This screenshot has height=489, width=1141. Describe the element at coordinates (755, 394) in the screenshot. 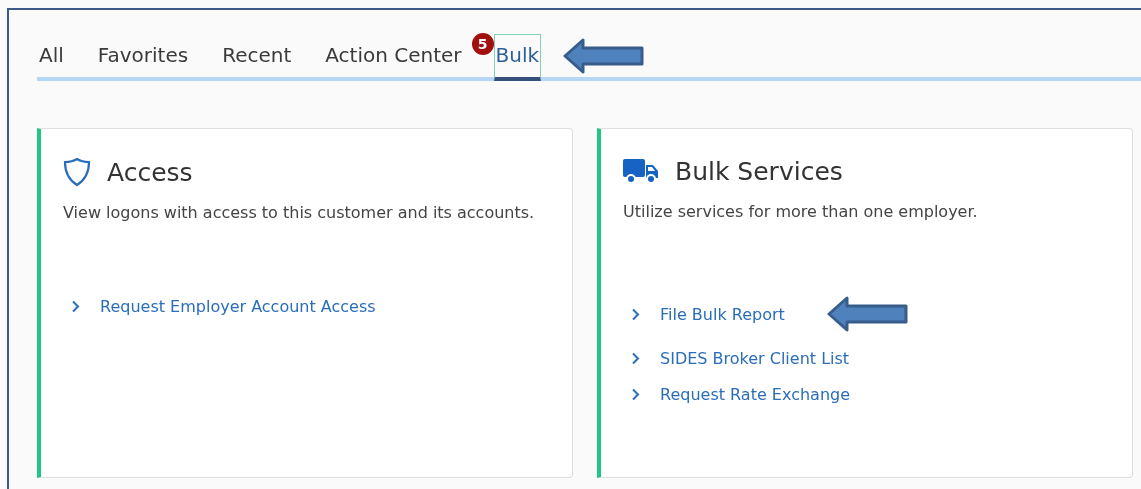

I see `link: Request Rate Exchange` at that location.